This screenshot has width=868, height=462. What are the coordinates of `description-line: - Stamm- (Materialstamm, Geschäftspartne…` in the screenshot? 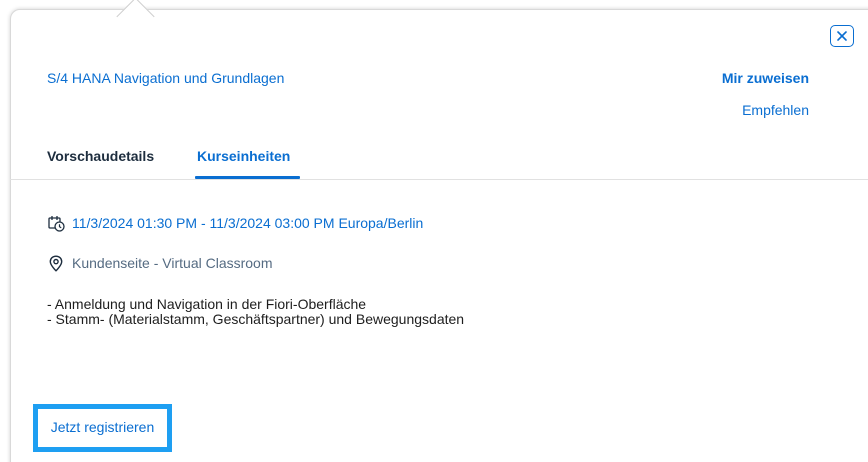 It's located at (256, 319).